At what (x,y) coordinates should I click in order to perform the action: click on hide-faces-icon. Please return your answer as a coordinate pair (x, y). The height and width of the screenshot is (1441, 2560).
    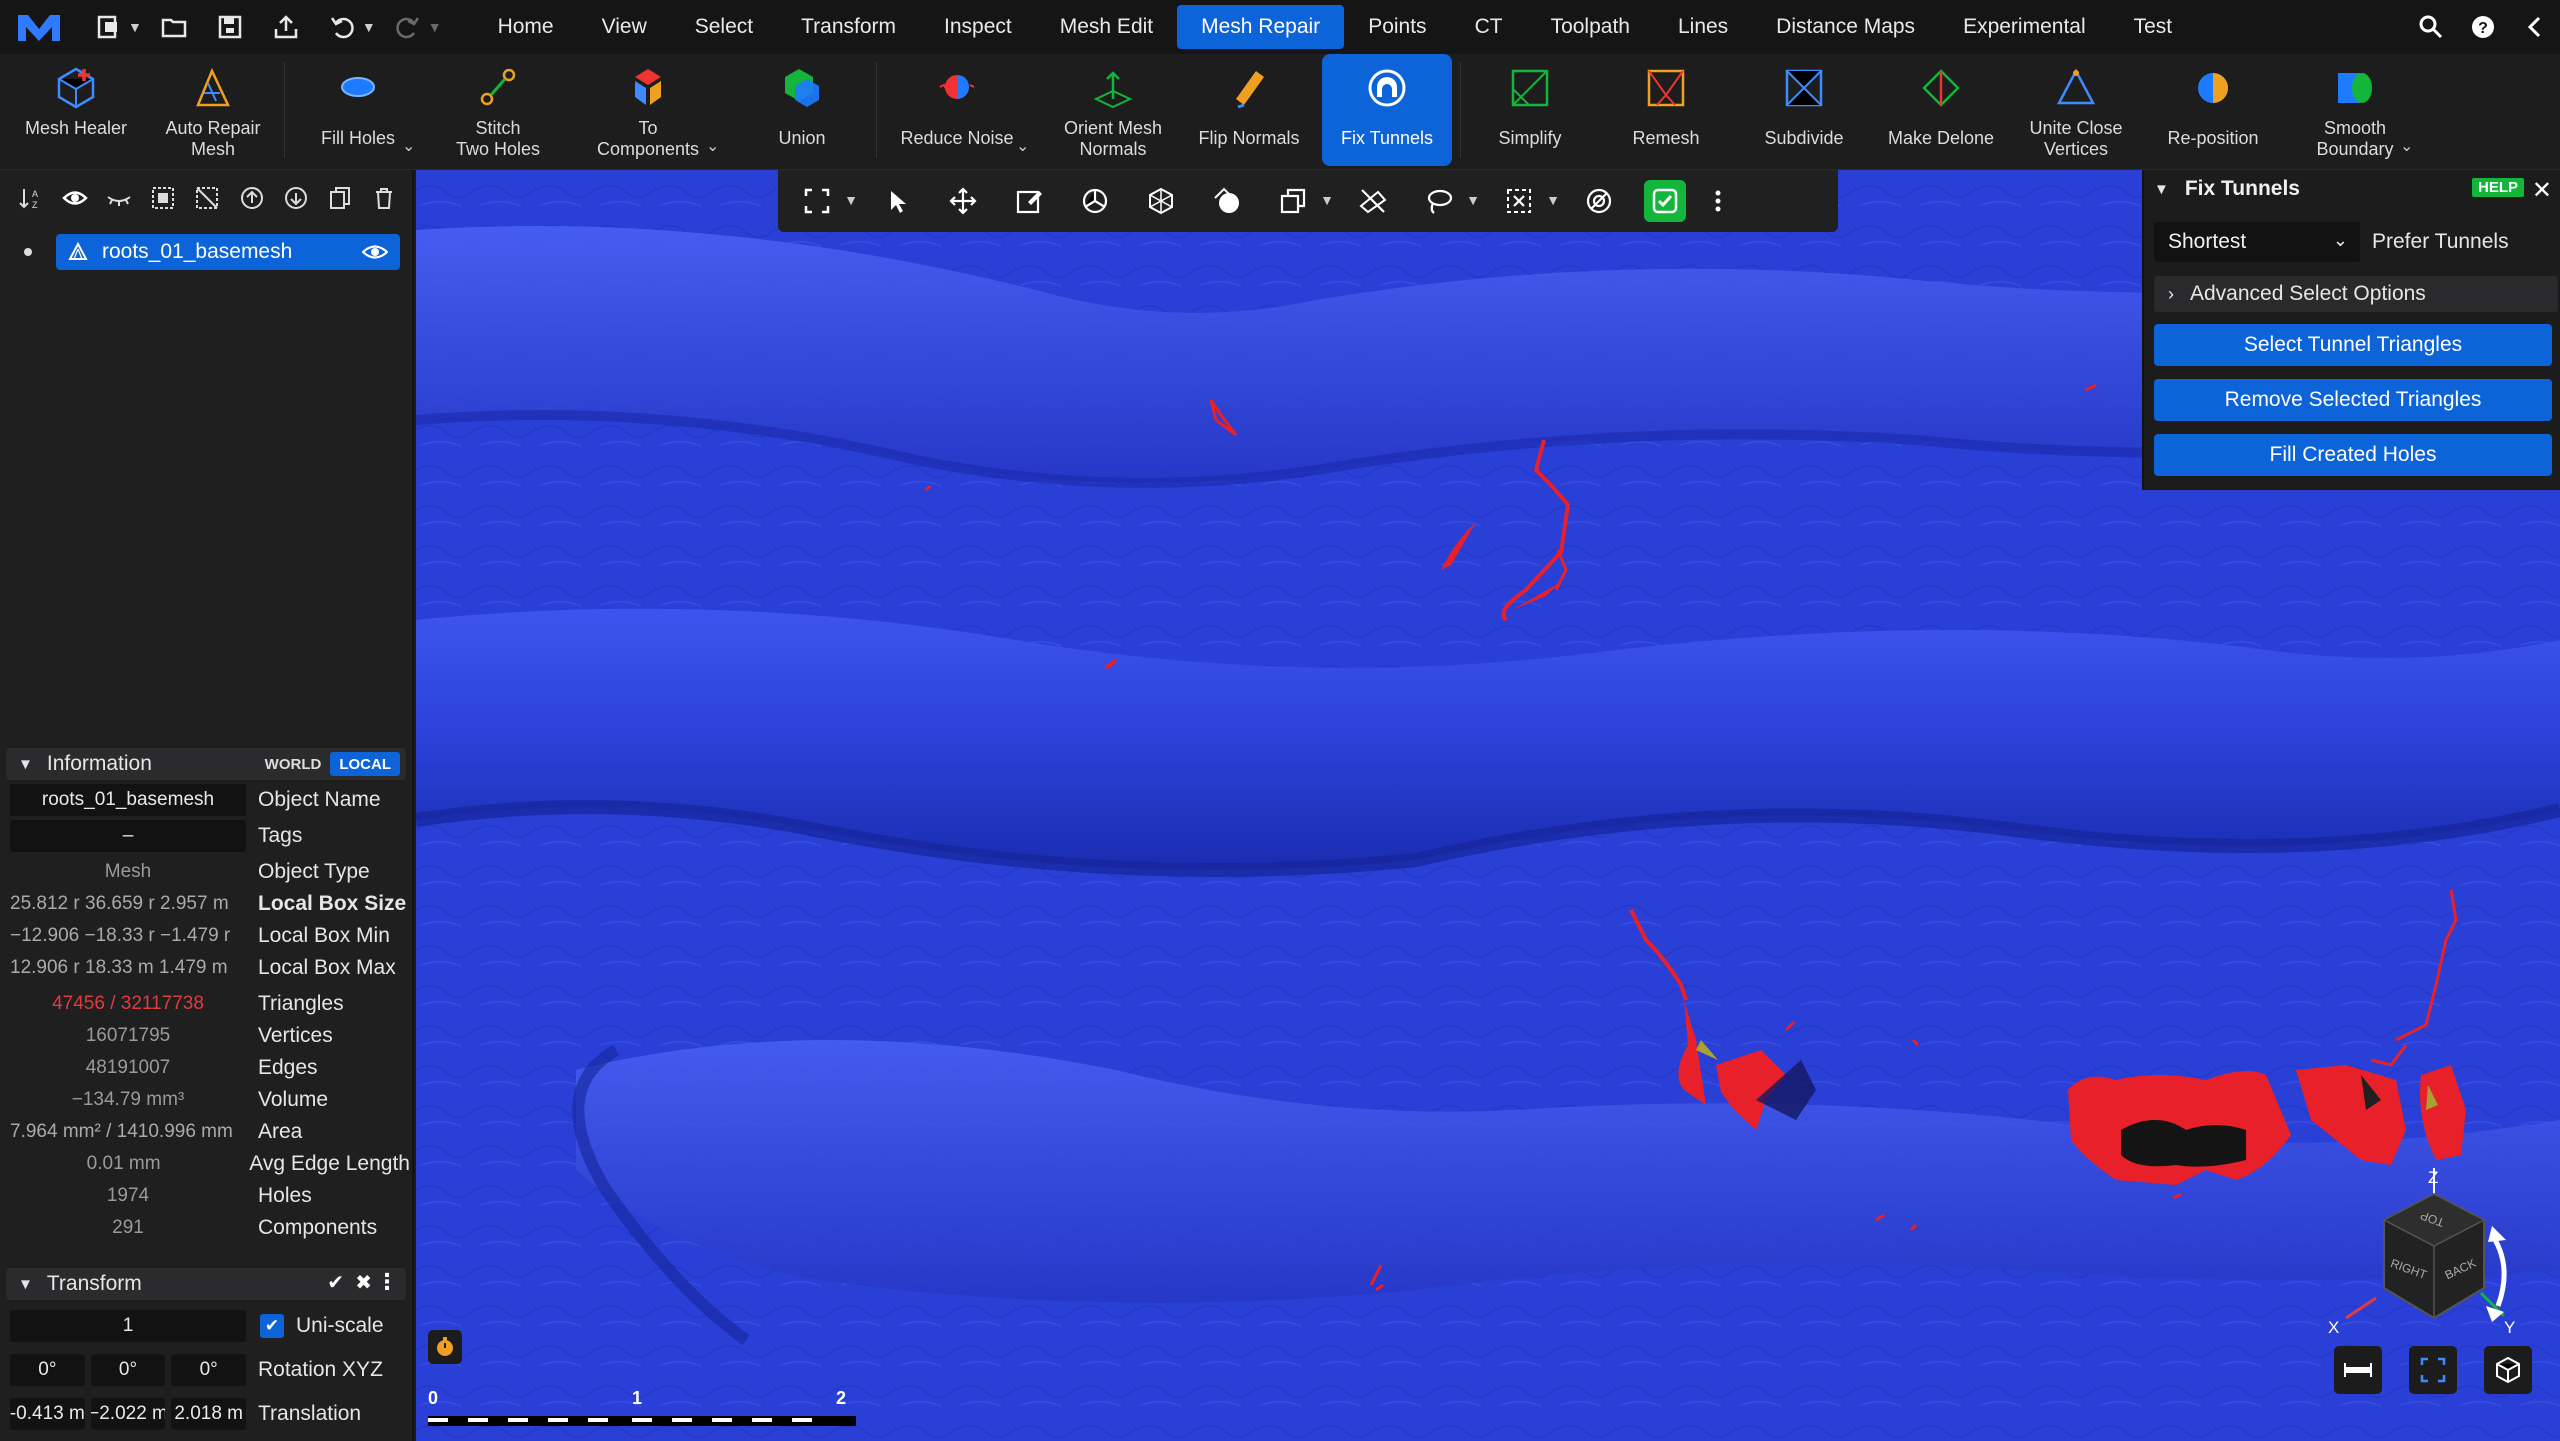
    Looking at the image, I should click on (1373, 201).